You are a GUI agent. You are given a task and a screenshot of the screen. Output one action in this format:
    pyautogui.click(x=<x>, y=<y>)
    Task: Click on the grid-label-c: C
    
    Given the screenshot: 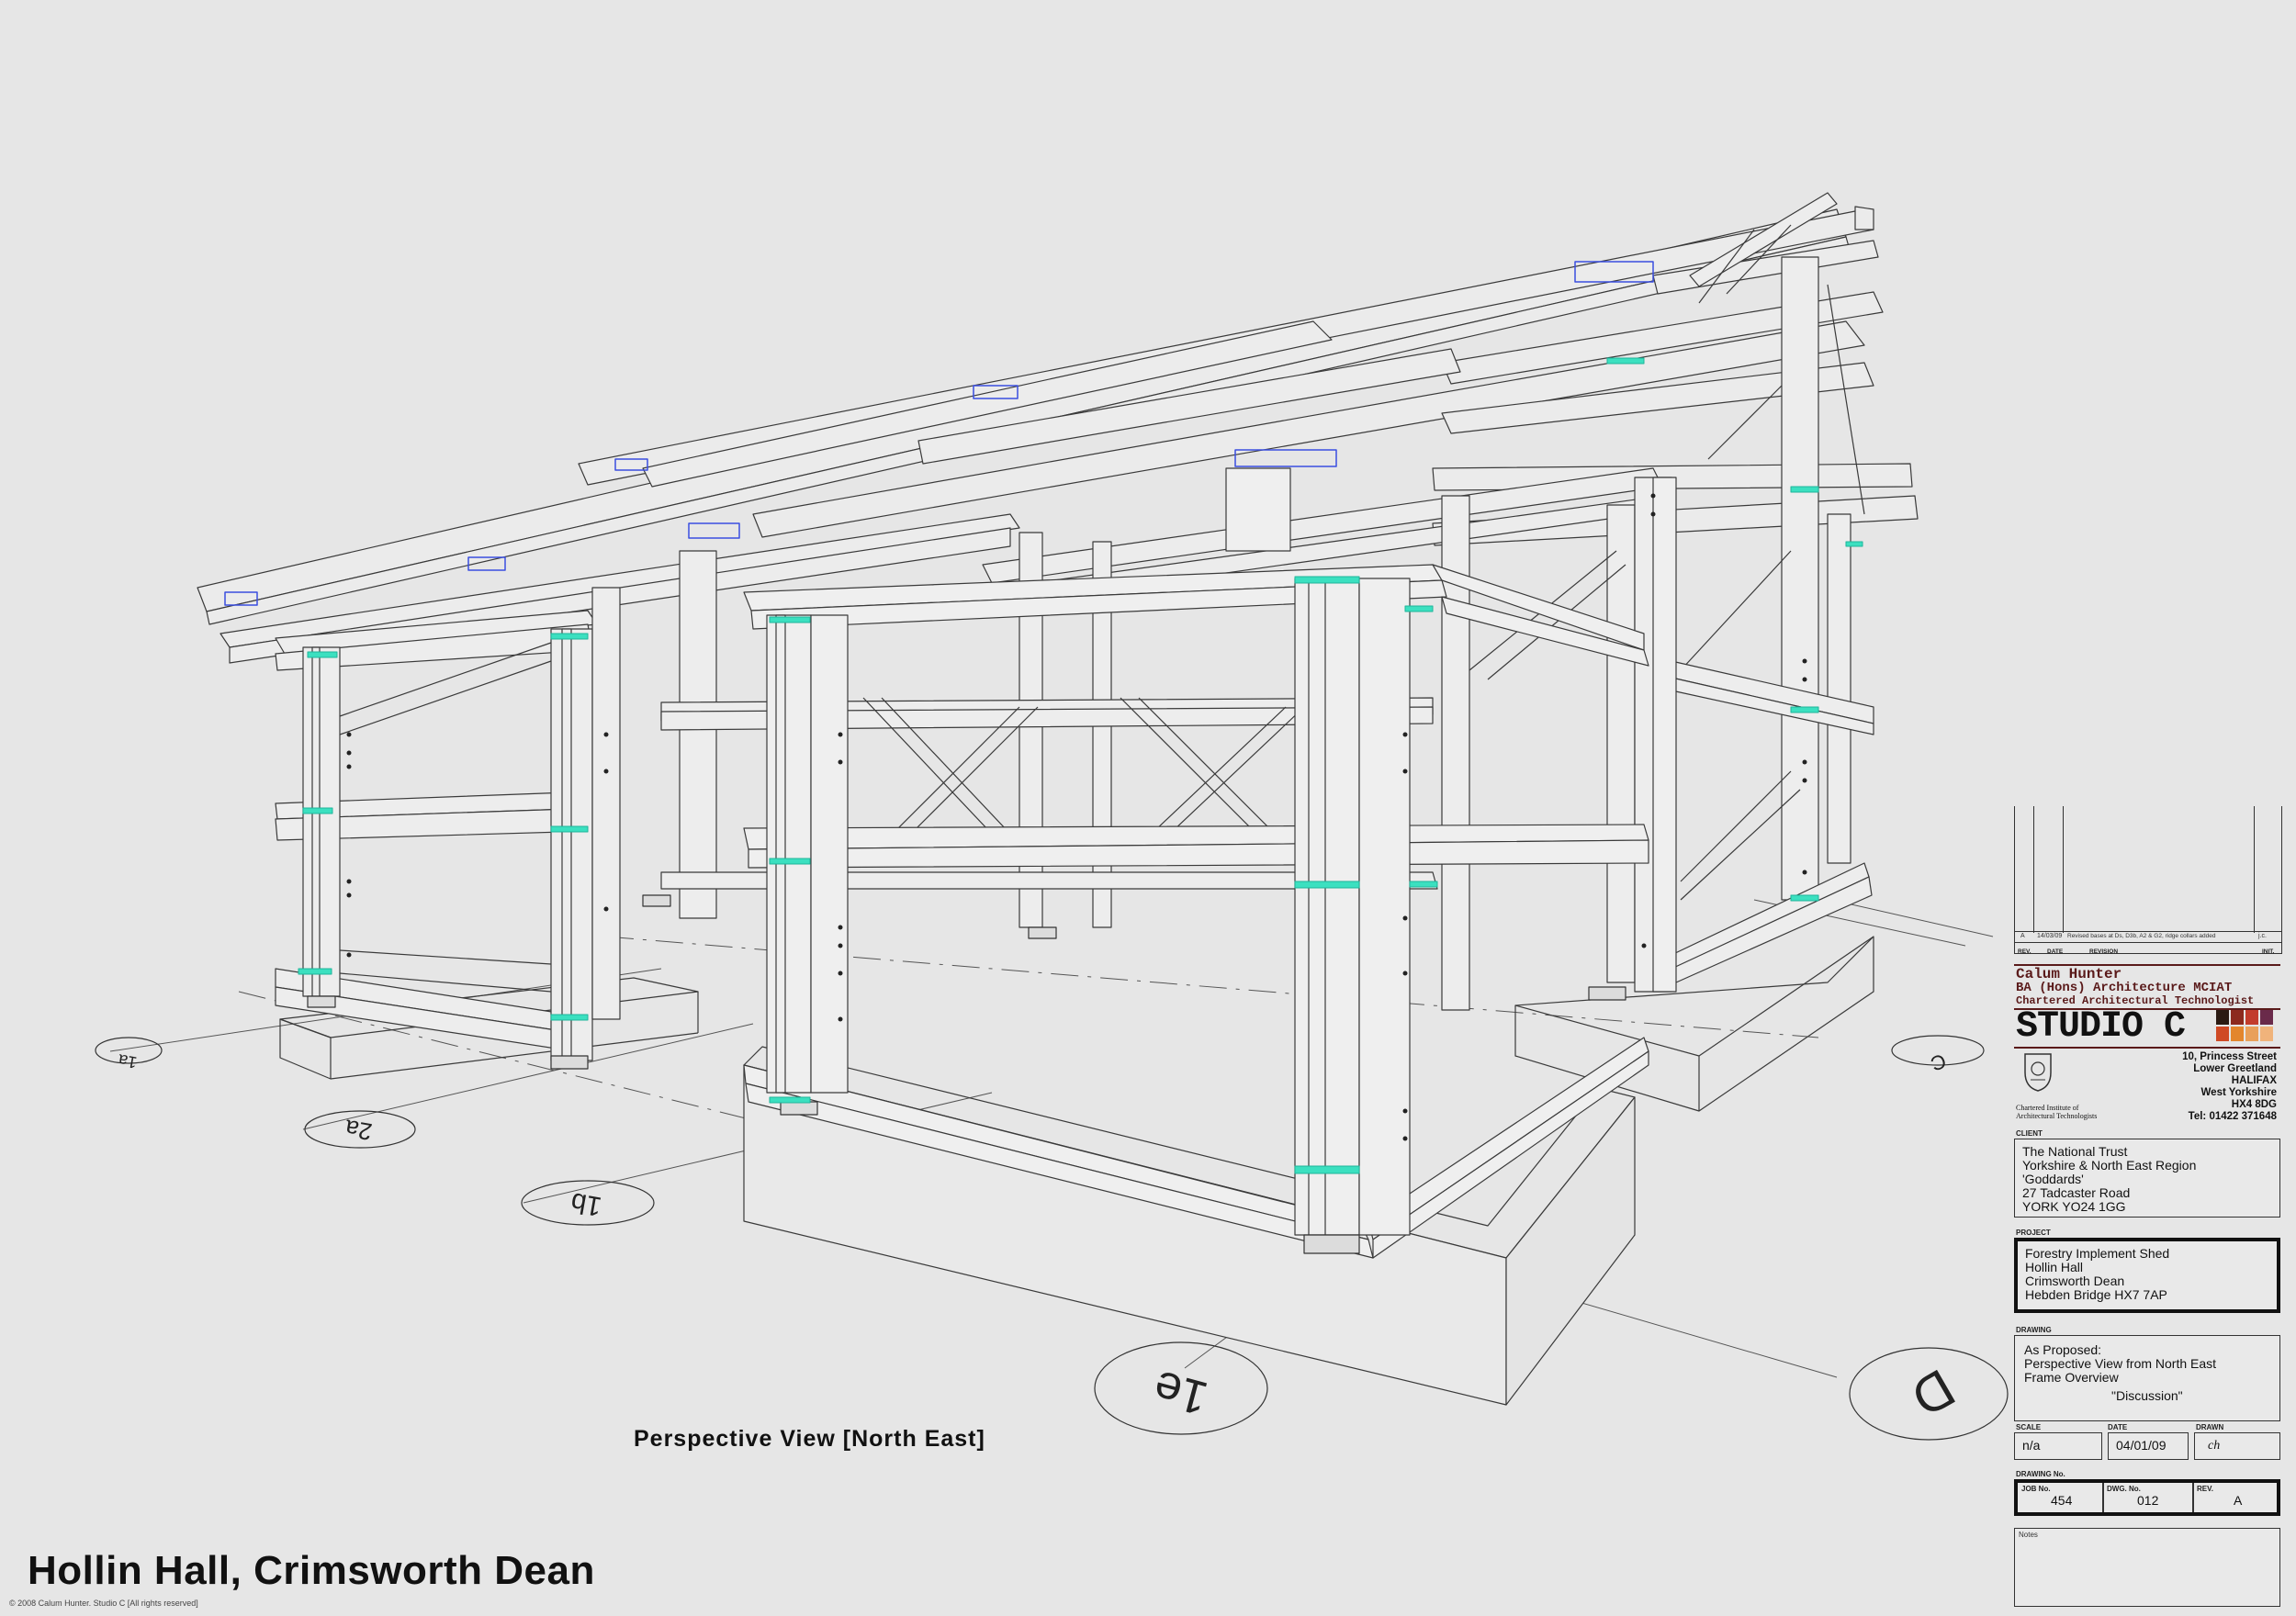 What is the action you would take?
    pyautogui.click(x=1939, y=1062)
    